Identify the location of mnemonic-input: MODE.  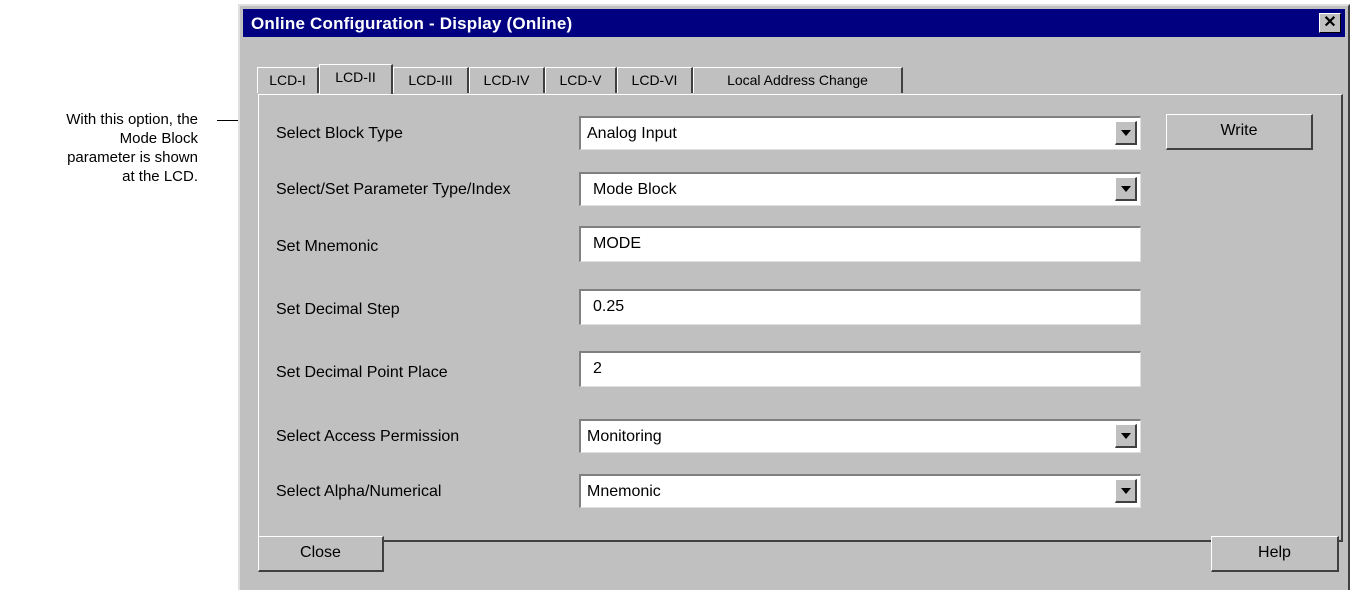
(860, 244).